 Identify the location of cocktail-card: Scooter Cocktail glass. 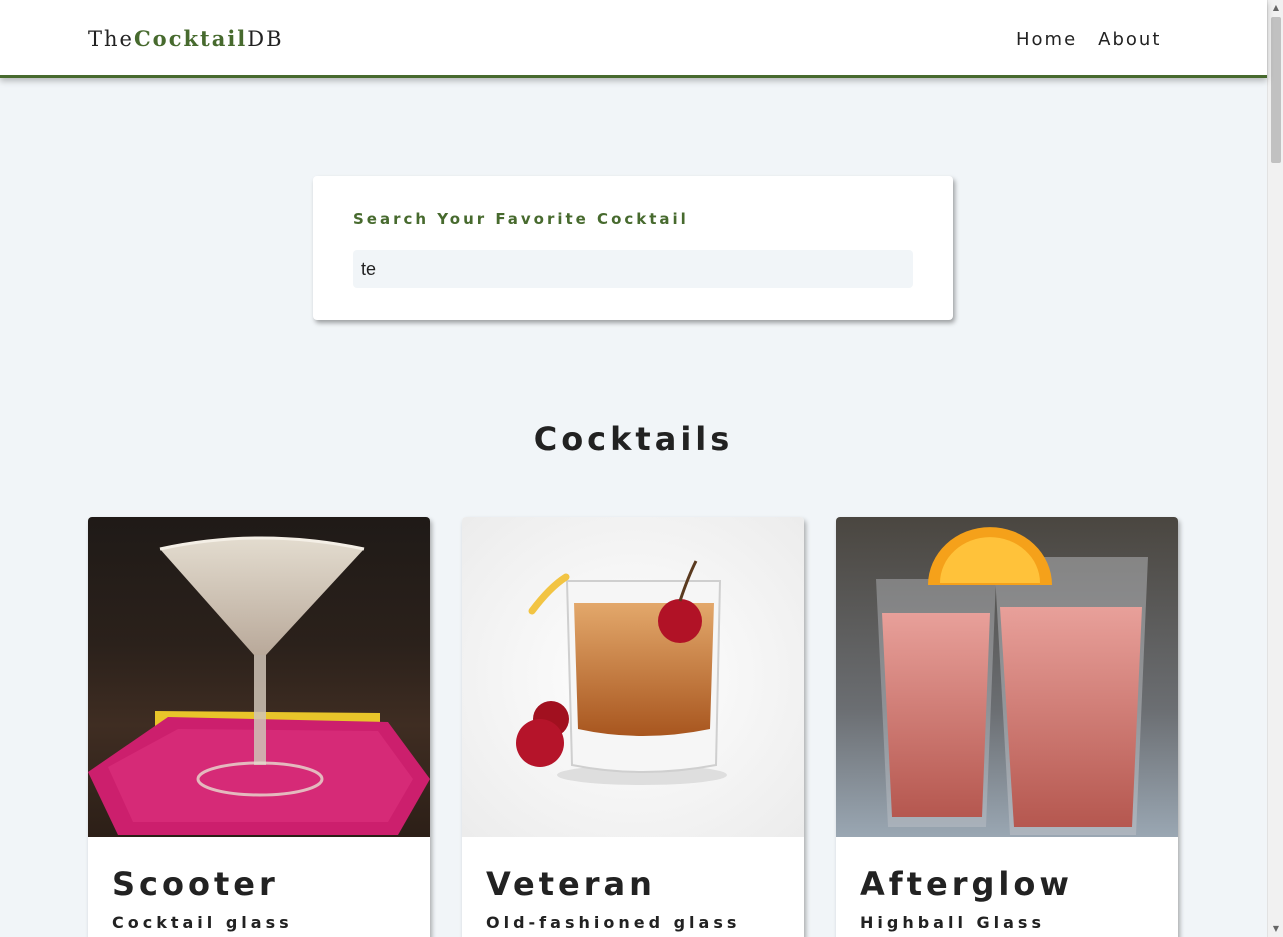
(259, 727).